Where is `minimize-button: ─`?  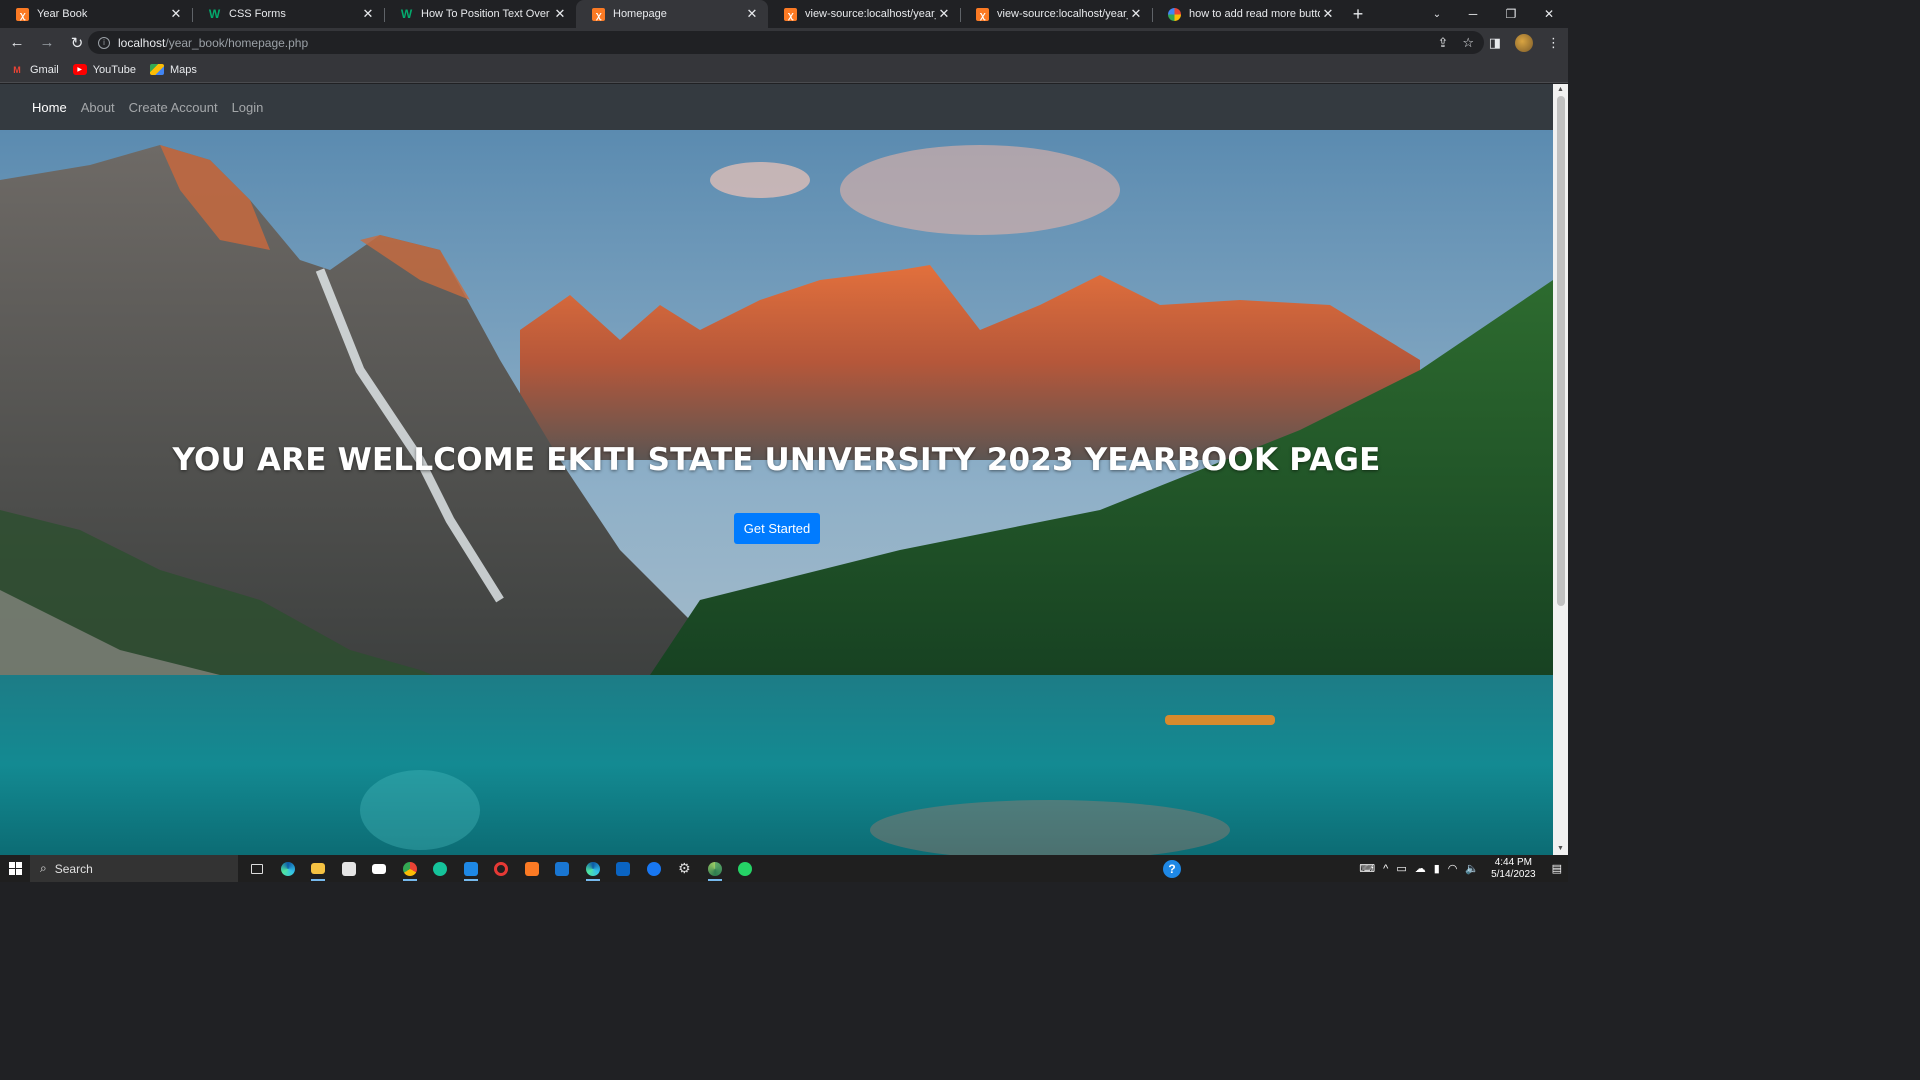 minimize-button: ─ is located at coordinates (1473, 14).